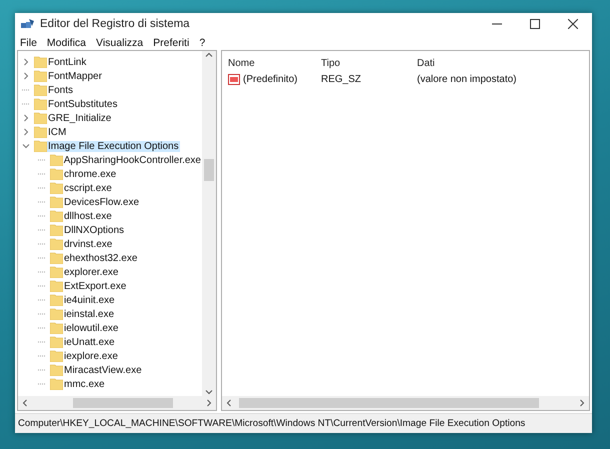  What do you see at coordinates (209, 223) in the screenshot?
I see `vertical-scrollbar` at bounding box center [209, 223].